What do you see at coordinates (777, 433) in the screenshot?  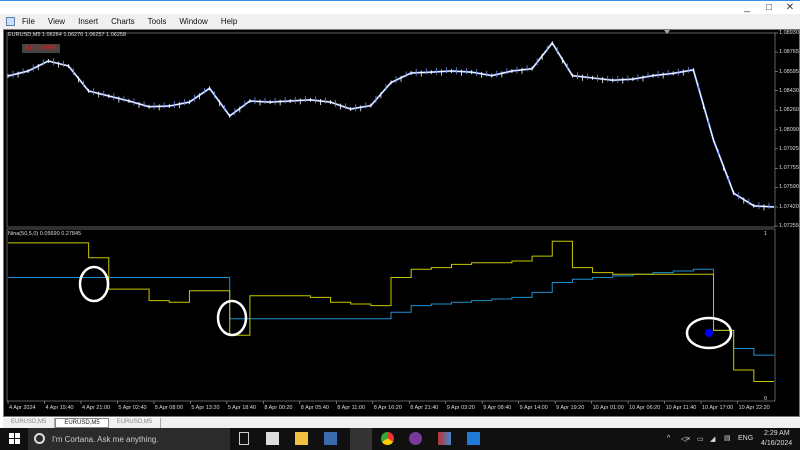 I see `clock-time: 2:29 AM` at bounding box center [777, 433].